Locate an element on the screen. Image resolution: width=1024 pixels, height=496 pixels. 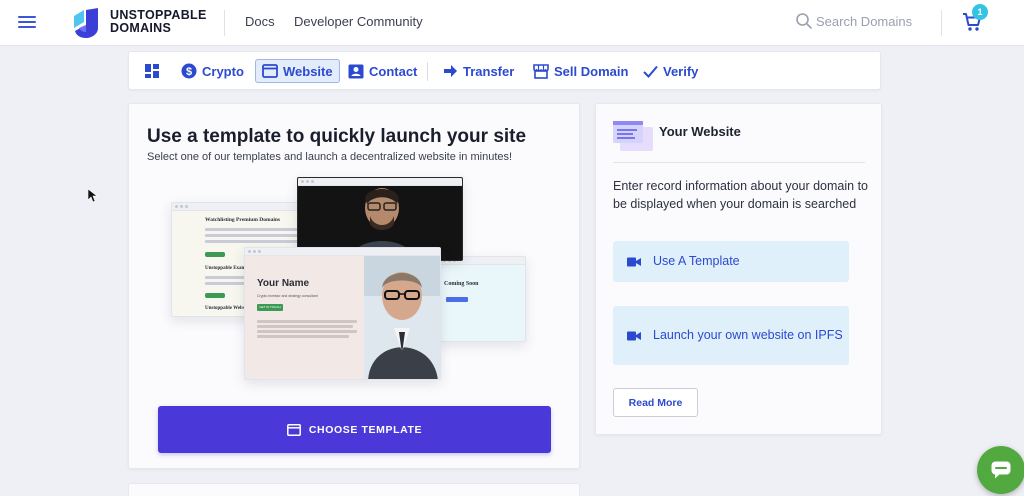
checkmark-icon is located at coordinates (650, 71).